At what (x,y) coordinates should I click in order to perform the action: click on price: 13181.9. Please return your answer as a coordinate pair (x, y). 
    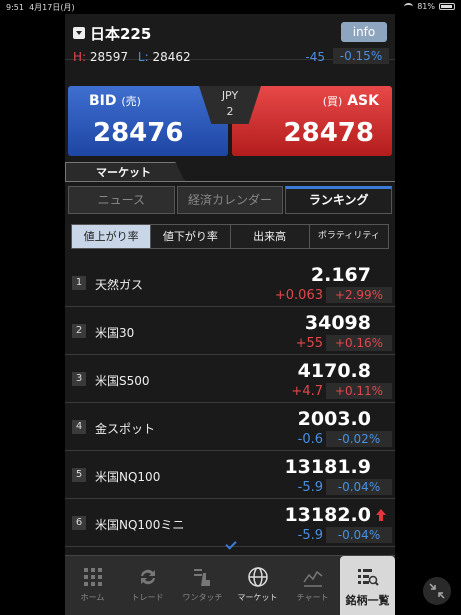
    Looking at the image, I should click on (327, 467).